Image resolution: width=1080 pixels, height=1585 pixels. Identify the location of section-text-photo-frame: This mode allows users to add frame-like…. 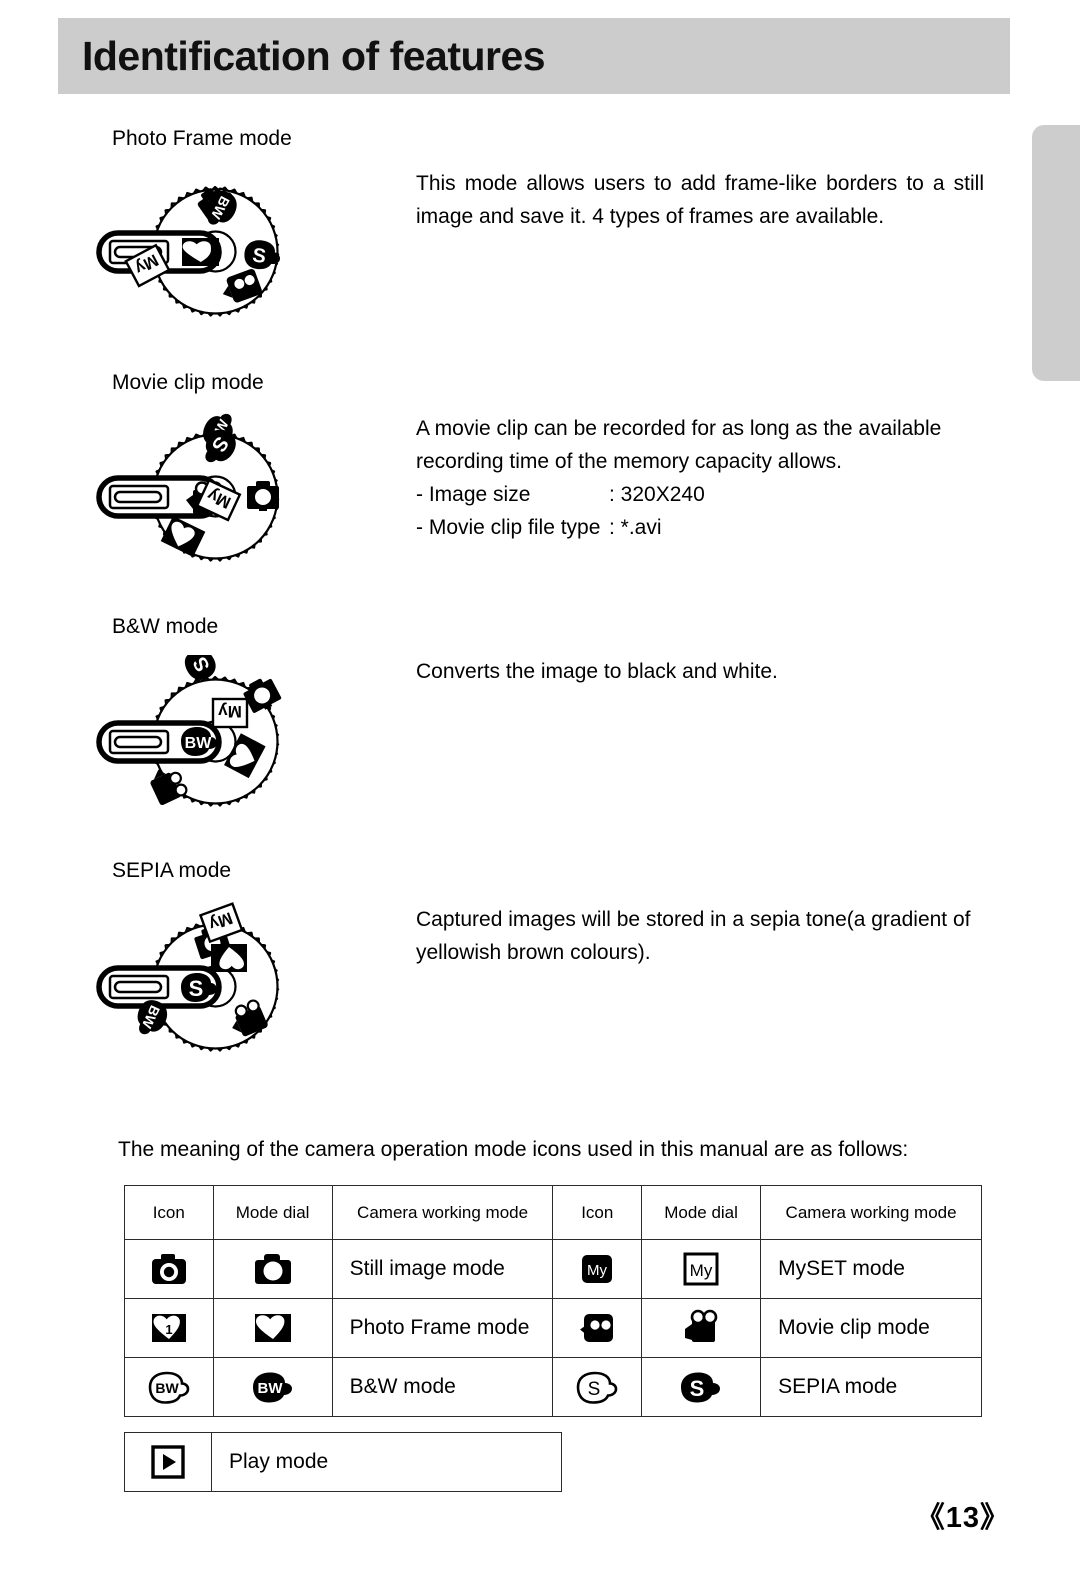
(700, 200).